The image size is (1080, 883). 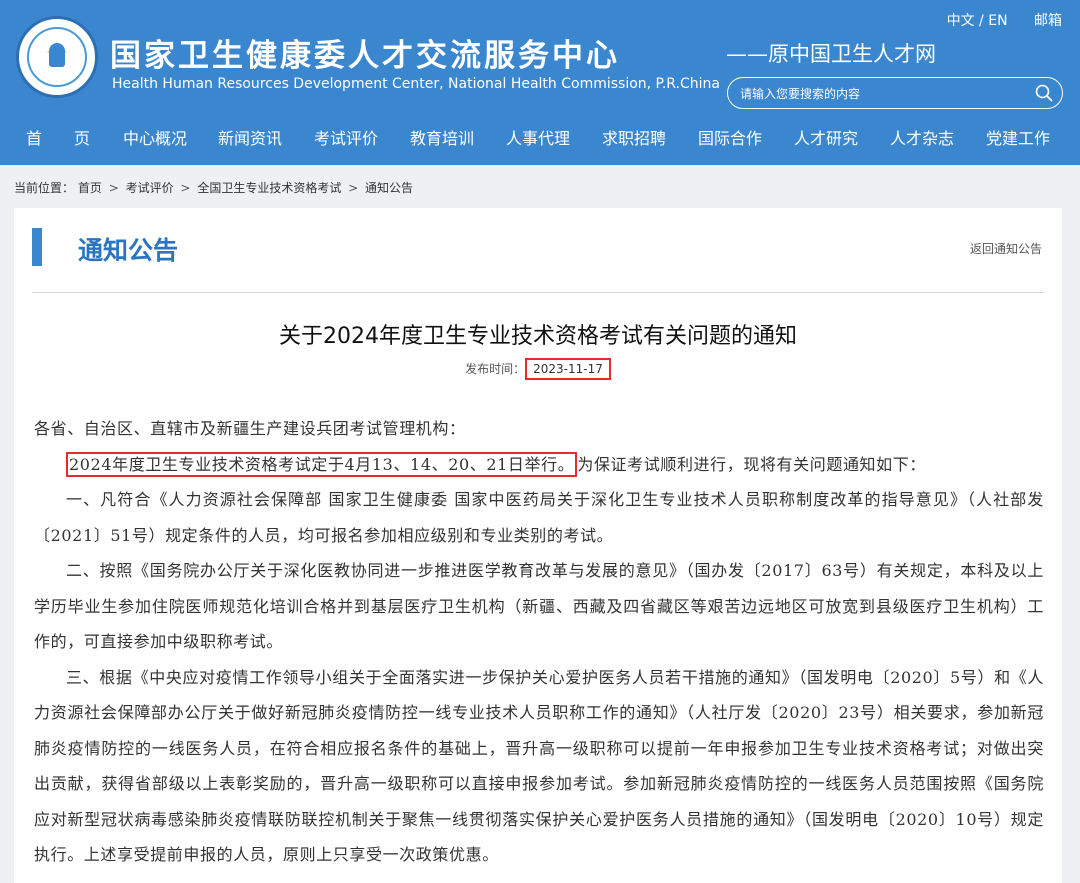 I want to click on former-site-name: ——原中国卫生人才网, so click(x=831, y=54).